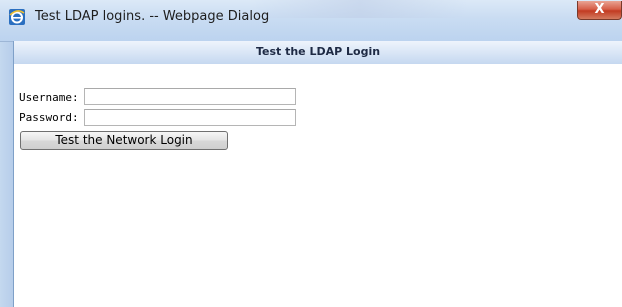 This screenshot has height=307, width=622. I want to click on page-header: Test the LDAP Login, so click(318, 53).